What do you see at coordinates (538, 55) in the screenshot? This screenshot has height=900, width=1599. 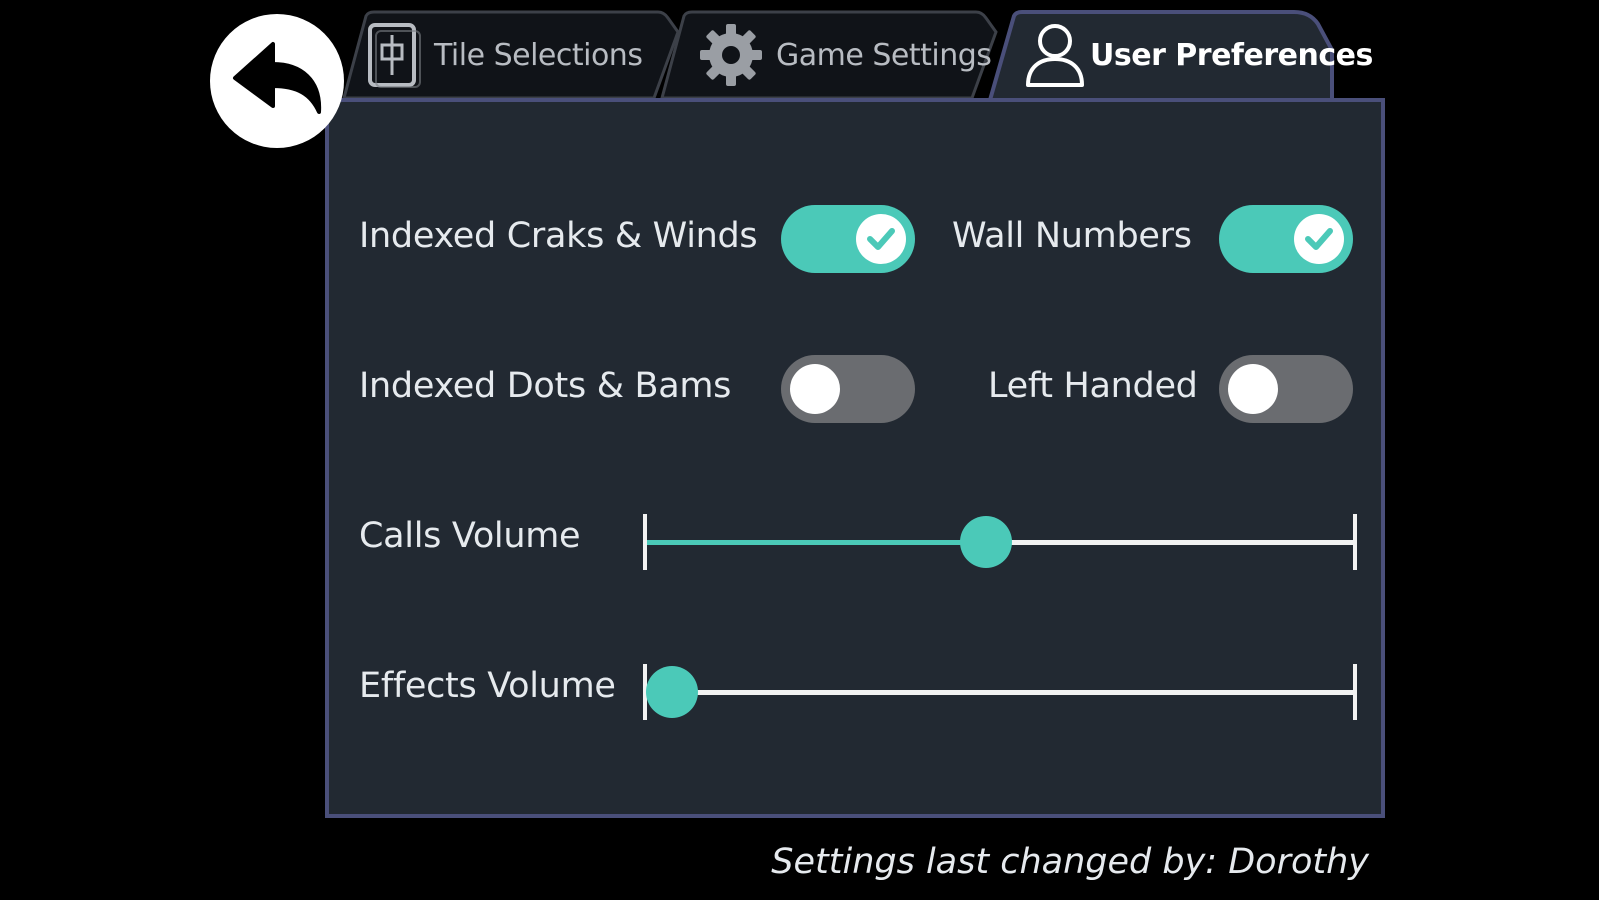 I see `tab-label: Tile Selections` at bounding box center [538, 55].